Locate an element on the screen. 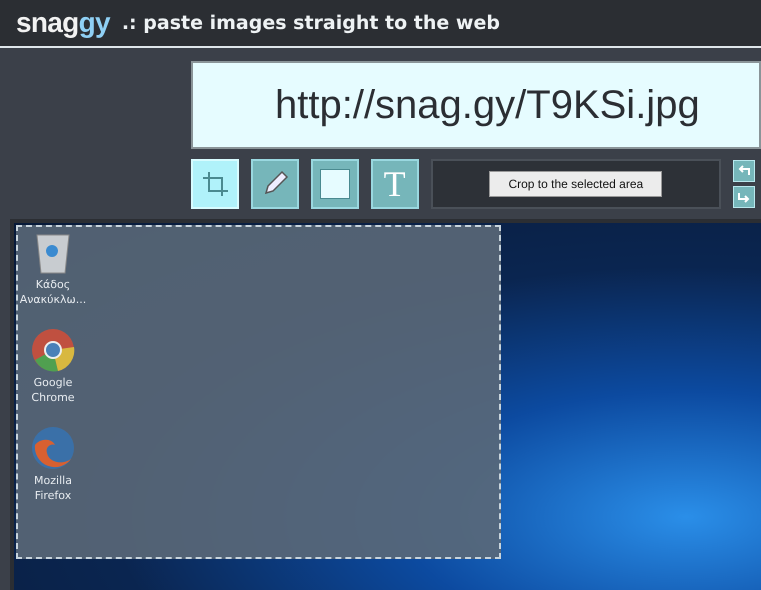  site-logo: snaggy is located at coordinates (63, 23).